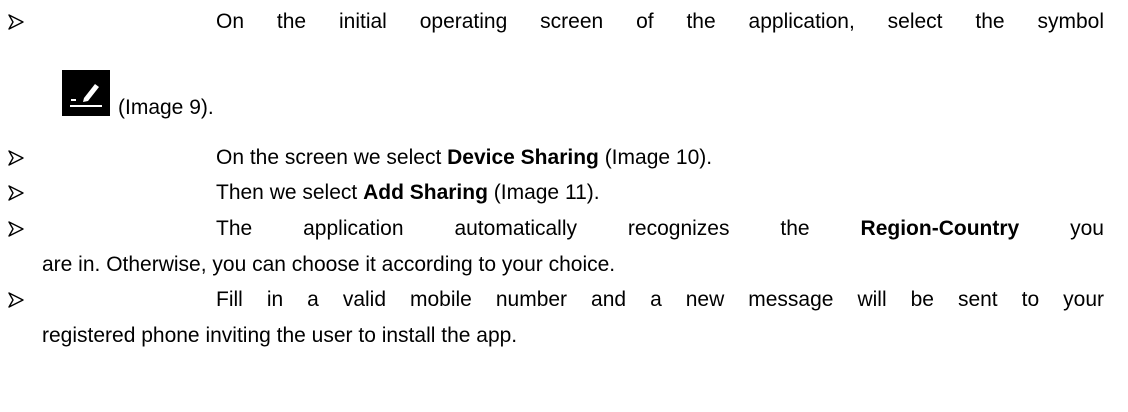 The width and height of the screenshot is (1128, 412). I want to click on edit-pencil-icon, so click(86, 93).